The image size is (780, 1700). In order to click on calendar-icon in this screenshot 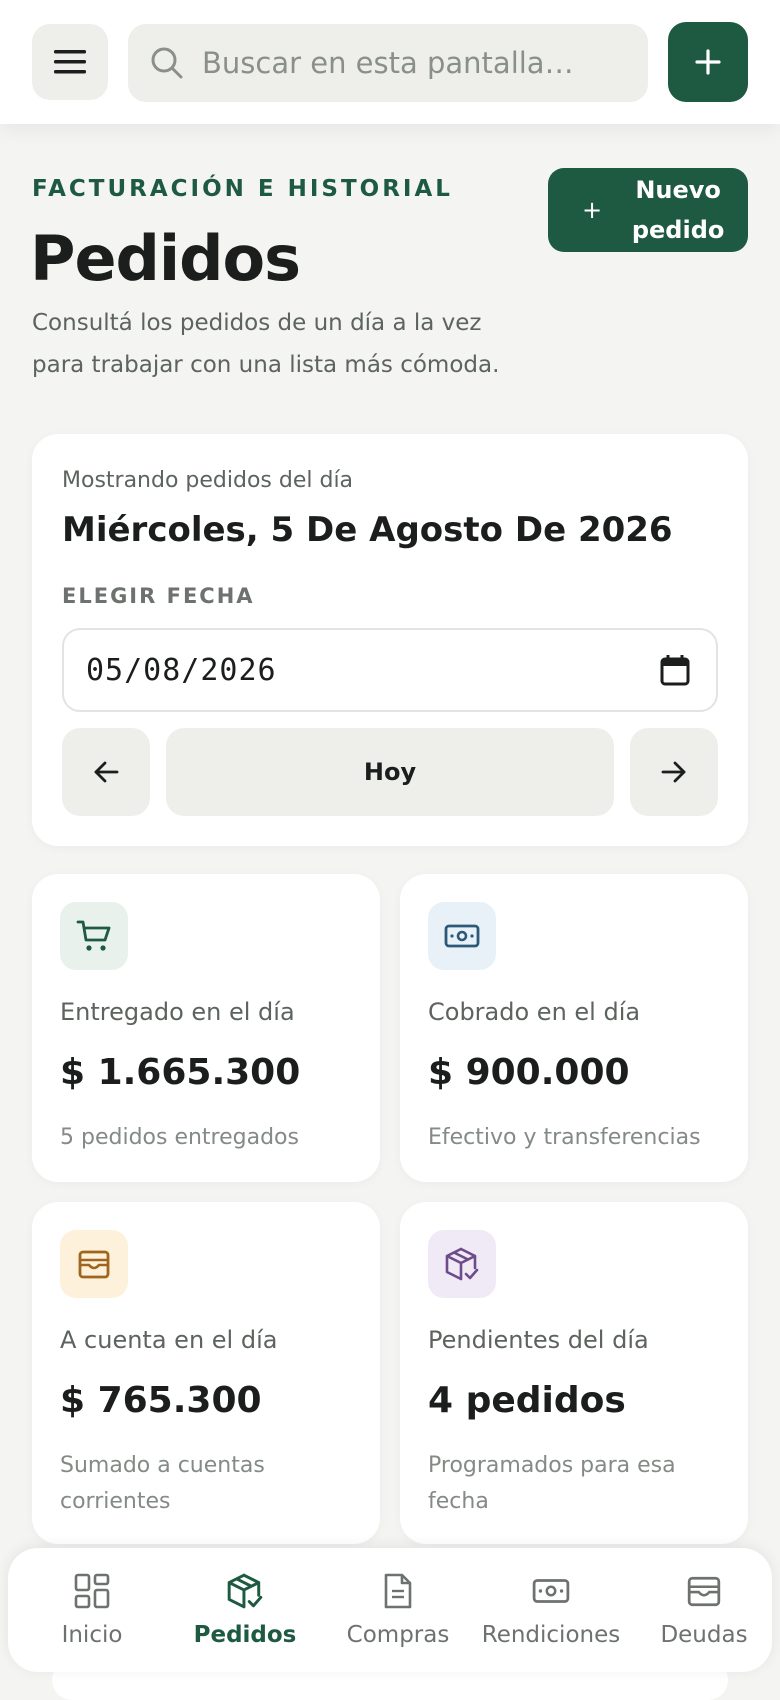, I will do `click(675, 670)`.